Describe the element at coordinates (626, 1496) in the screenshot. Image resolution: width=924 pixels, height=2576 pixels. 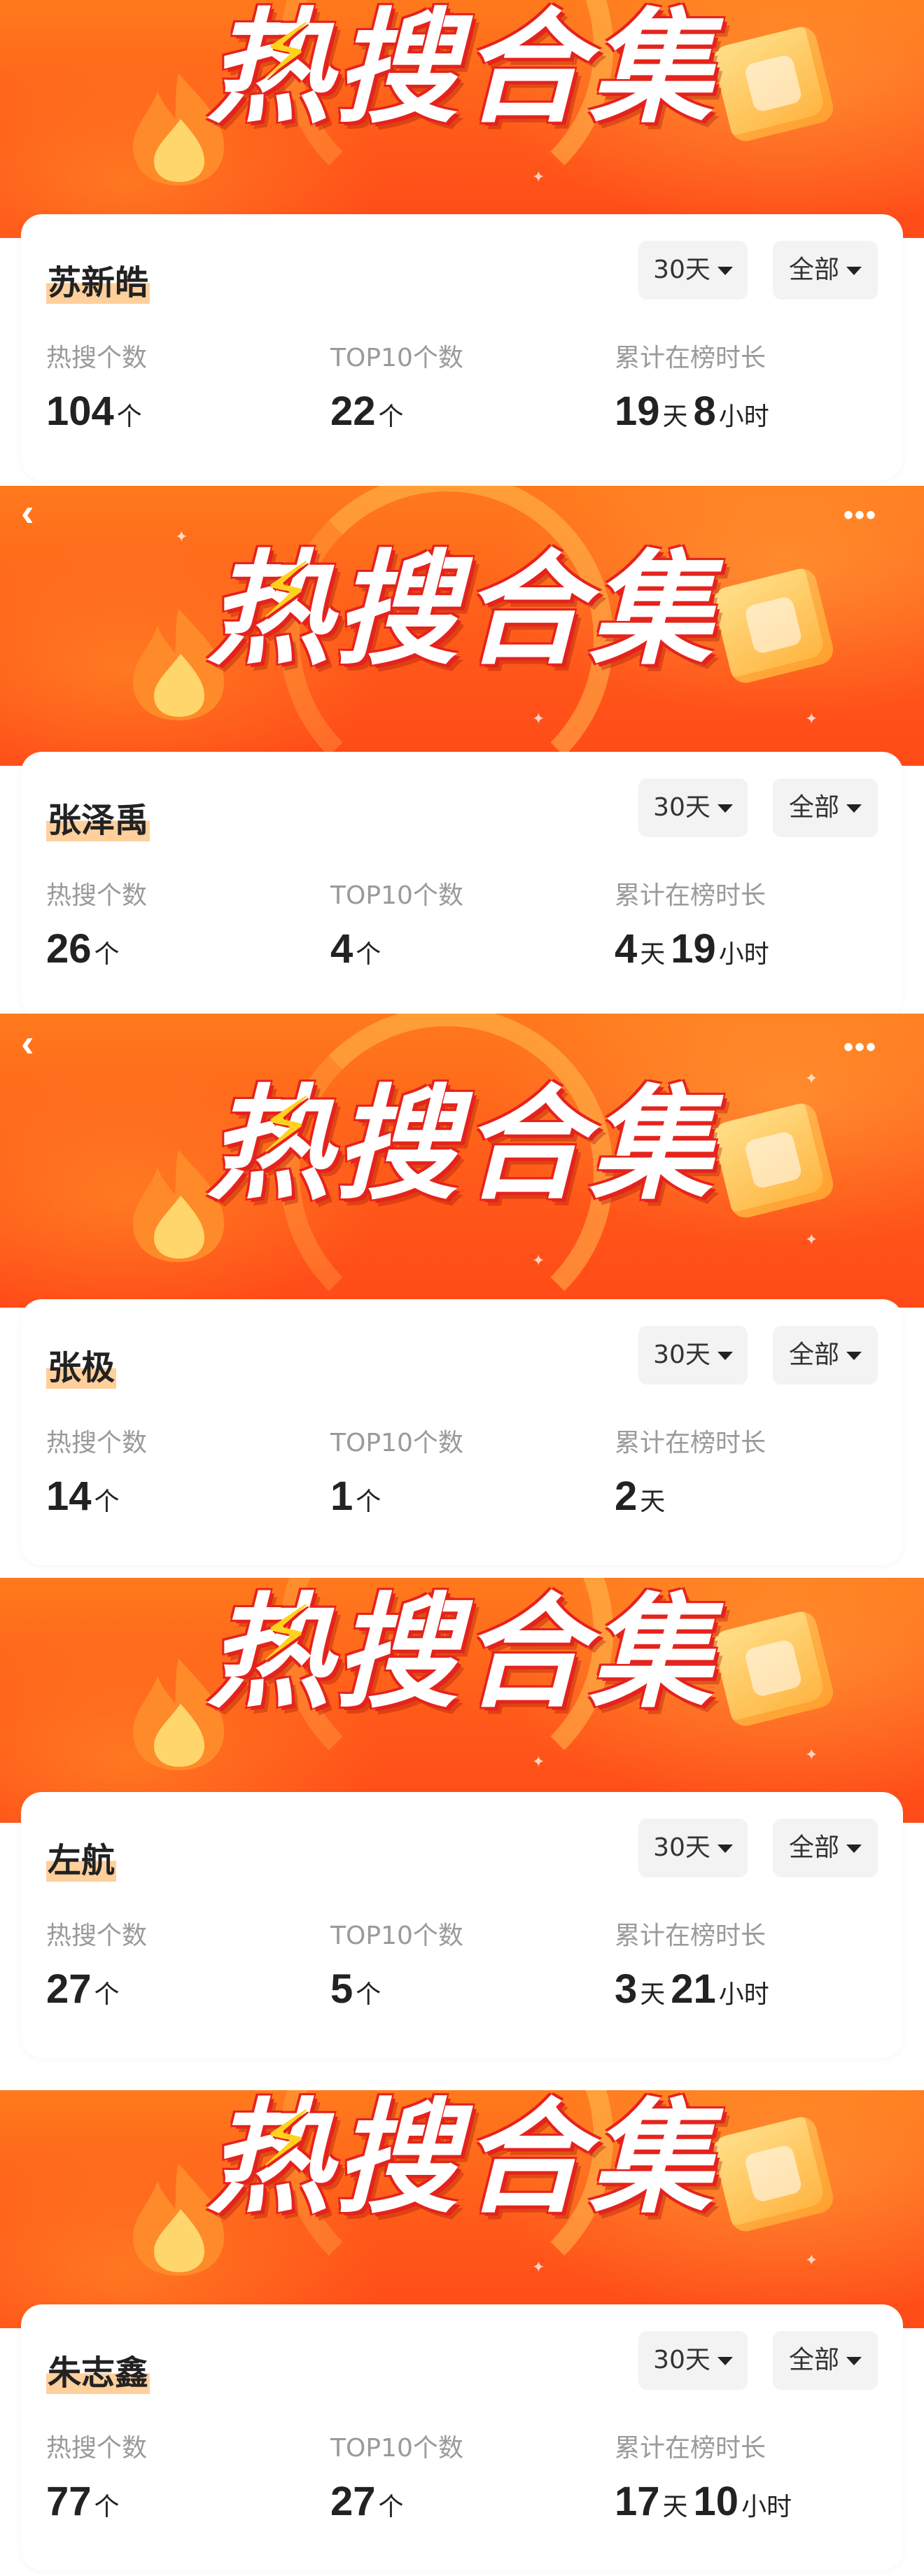
I see `days-value: 2` at that location.